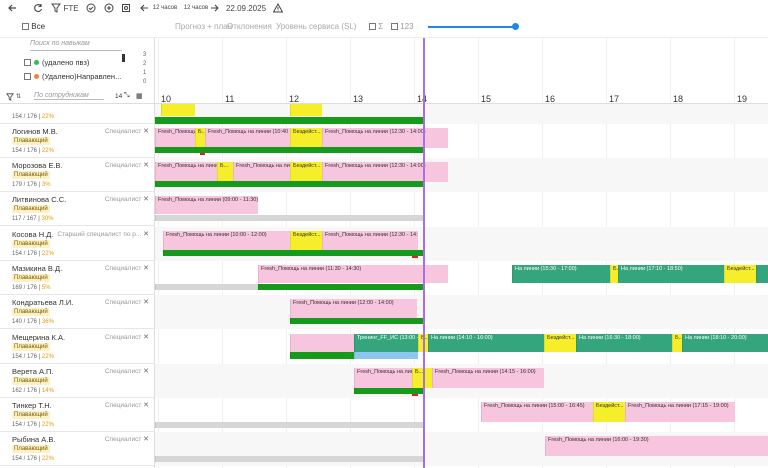  What do you see at coordinates (18, 96) in the screenshot?
I see `sort-icon: ⇅` at bounding box center [18, 96].